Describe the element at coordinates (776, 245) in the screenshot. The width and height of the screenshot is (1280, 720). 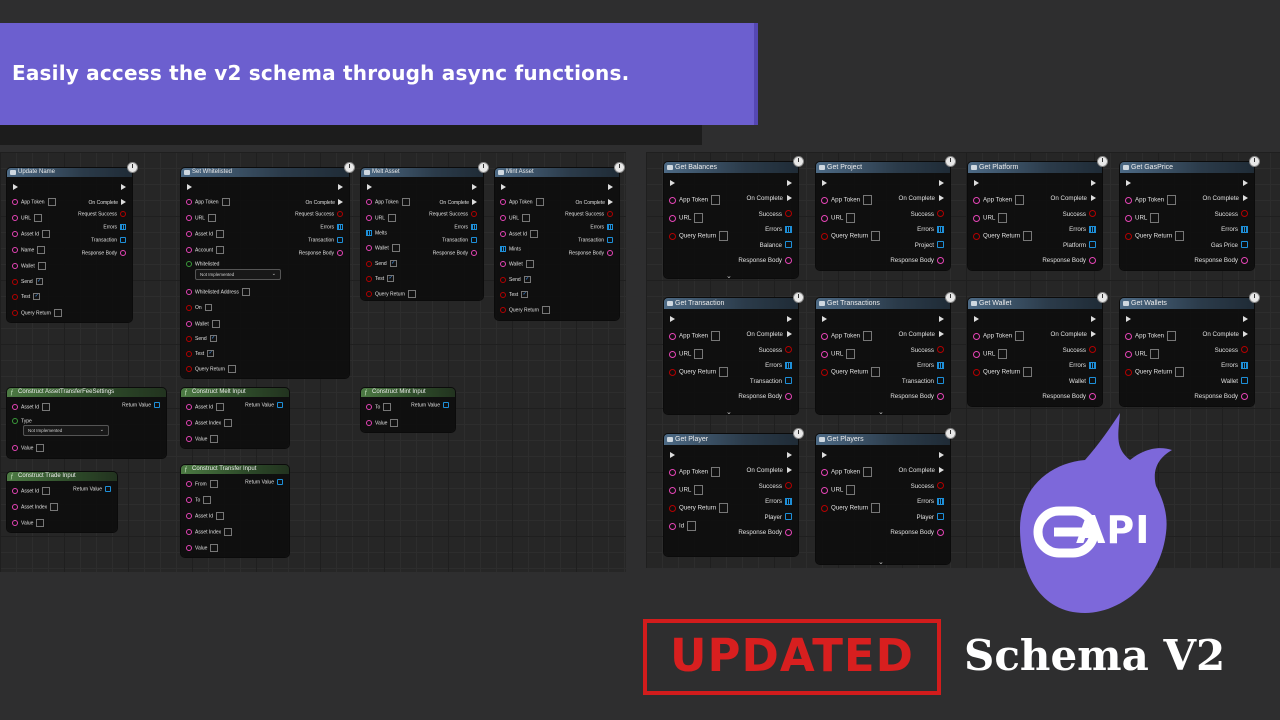
I see `out-balance: Balance` at that location.